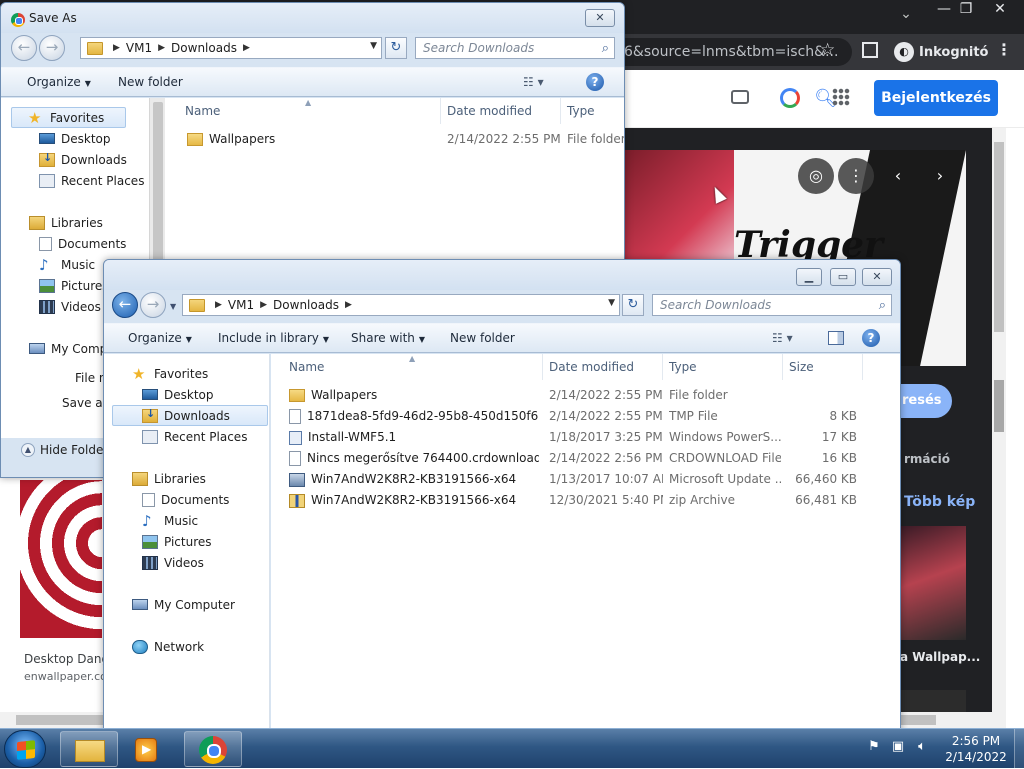 Image resolution: width=1024 pixels, height=769 pixels. What do you see at coordinates (273, 338) in the screenshot?
I see `include-in-library-menu: Include in library ▼` at bounding box center [273, 338].